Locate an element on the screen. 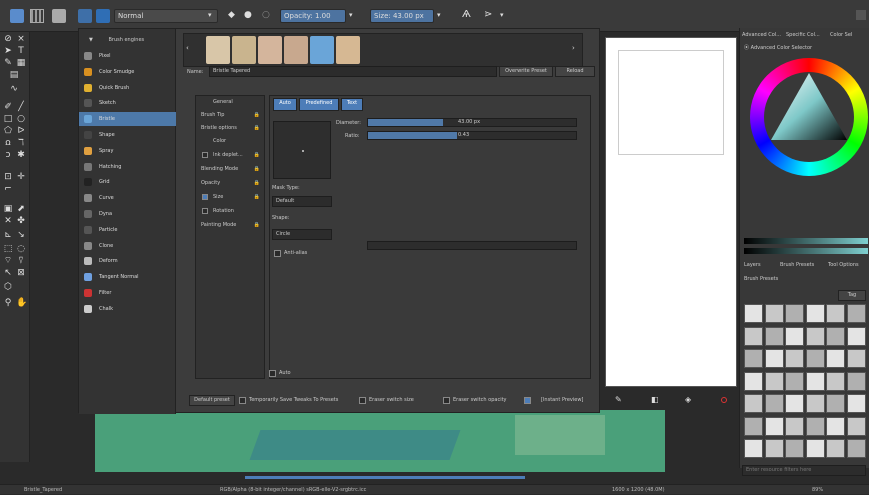 This screenshot has width=869, height=495. engine-item: Hatching is located at coordinates (127, 167).